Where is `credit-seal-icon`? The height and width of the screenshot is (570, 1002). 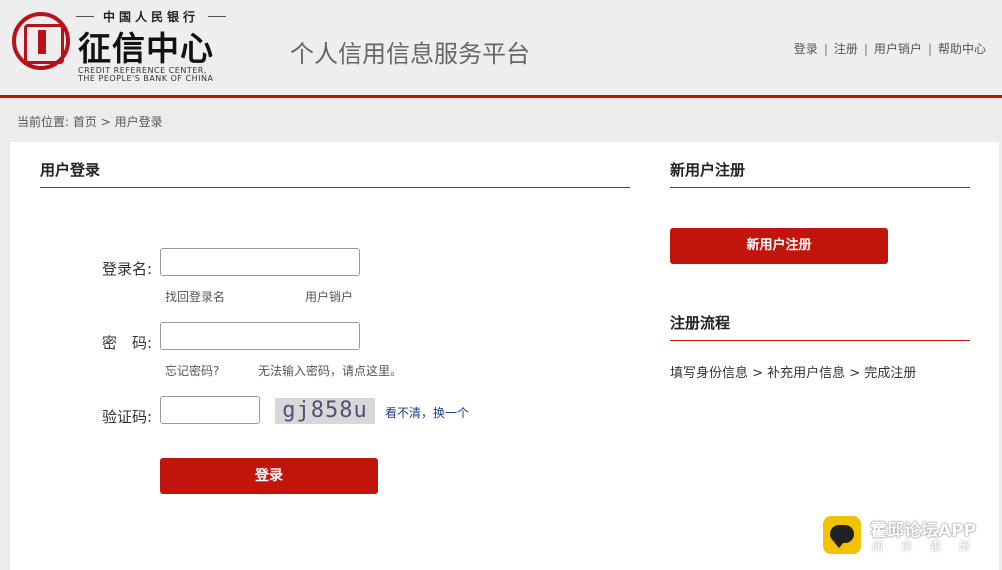 credit-seal-icon is located at coordinates (41, 41).